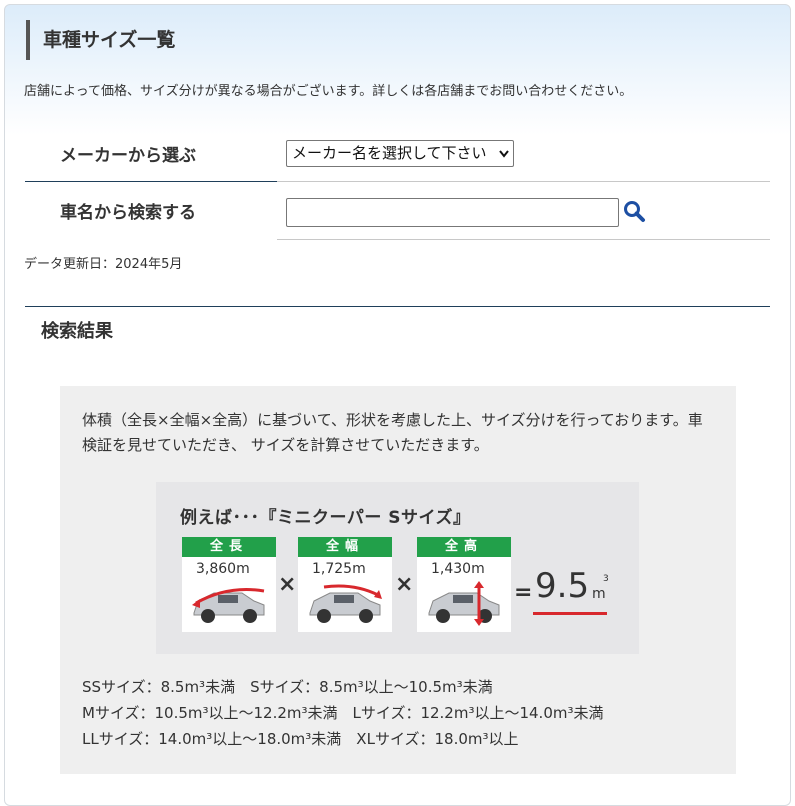  Describe the element at coordinates (325, 518) in the screenshot. I see `example-title: 例えば･･･『ミニクーパー Sサイズ』` at that location.